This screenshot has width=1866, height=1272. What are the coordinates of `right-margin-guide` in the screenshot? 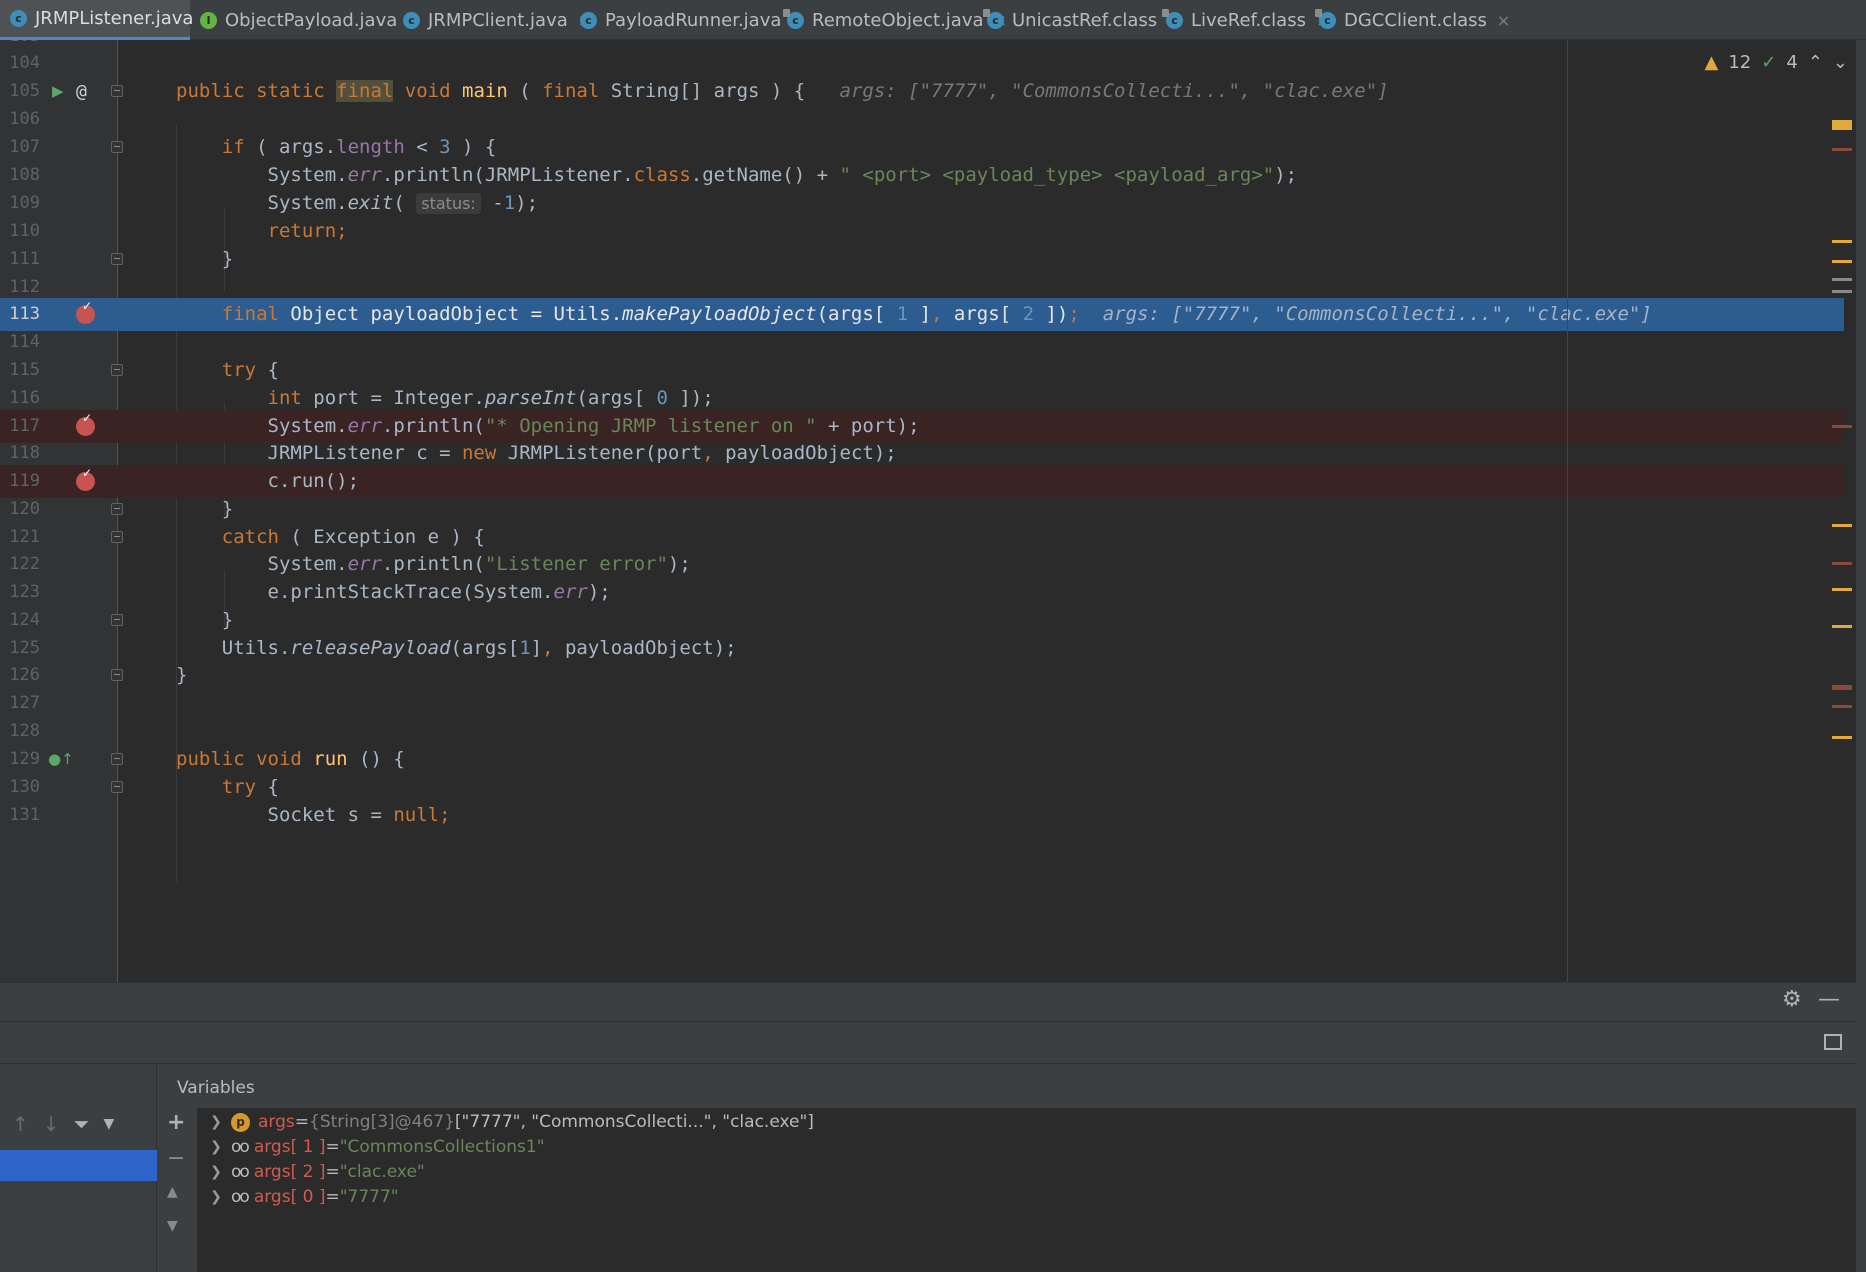 It's located at (1567, 511).